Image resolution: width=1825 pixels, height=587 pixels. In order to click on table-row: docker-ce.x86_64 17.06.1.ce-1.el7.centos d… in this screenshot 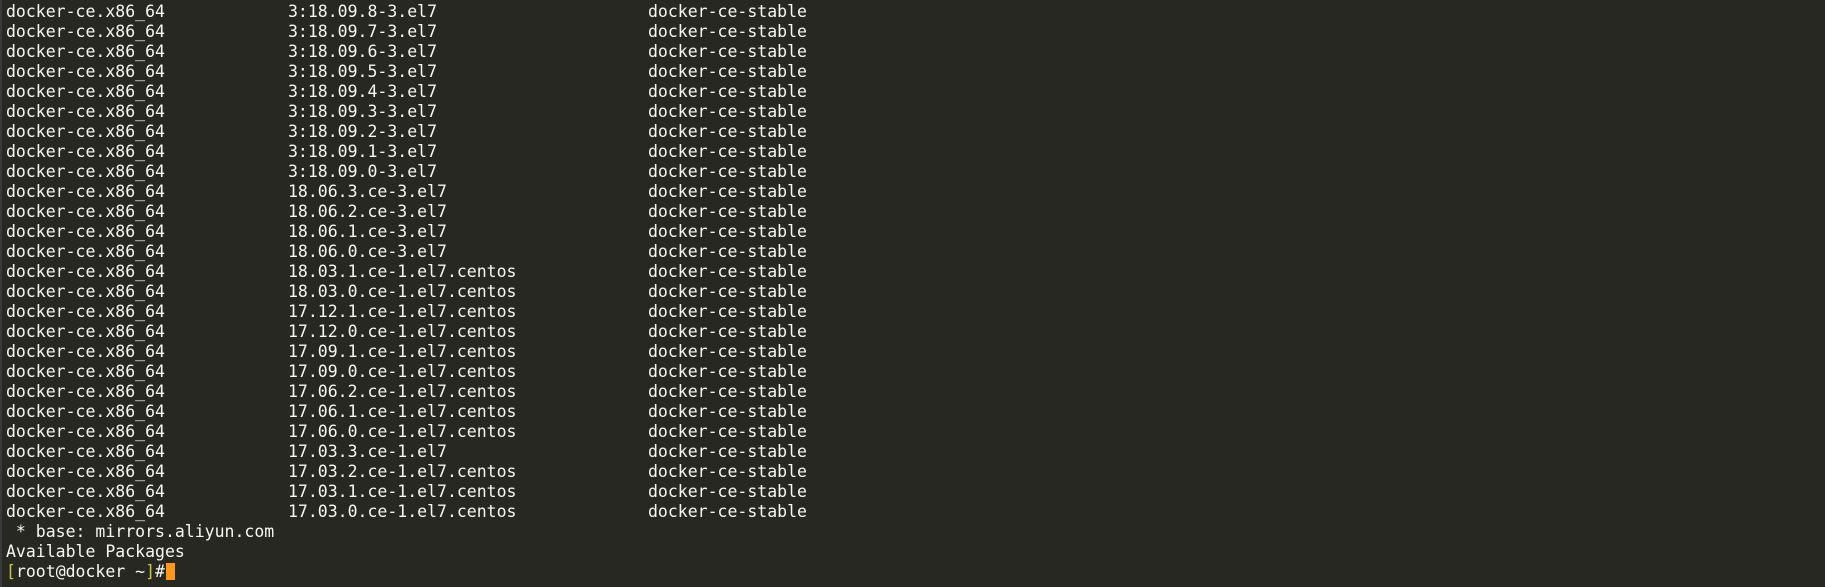, I will do `click(915, 412)`.